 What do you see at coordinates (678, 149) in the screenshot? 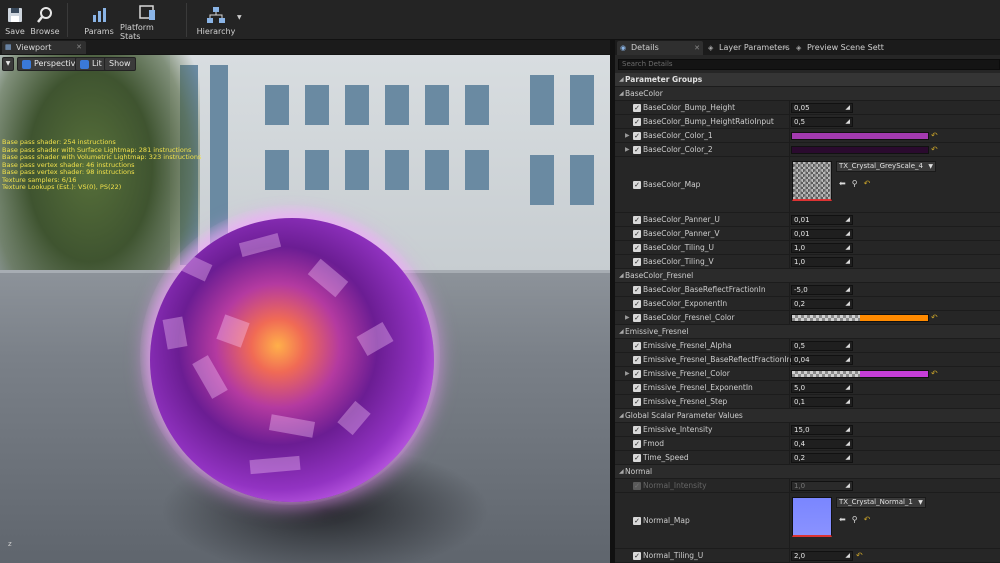
I see `parameter-name: BaseColor_Color_2` at bounding box center [678, 149].